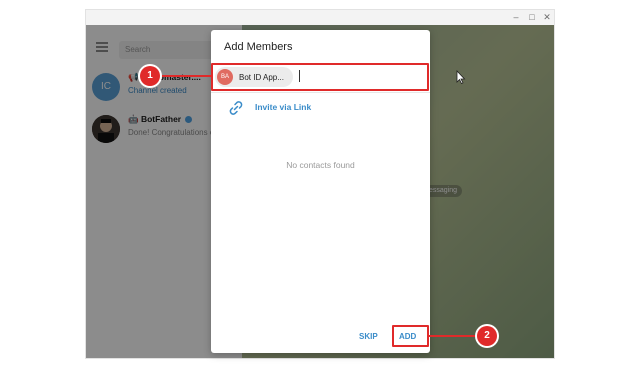 This screenshot has width=640, height=370. Describe the element at coordinates (461, 77) in the screenshot. I see `mouse-pointer-icon` at that location.